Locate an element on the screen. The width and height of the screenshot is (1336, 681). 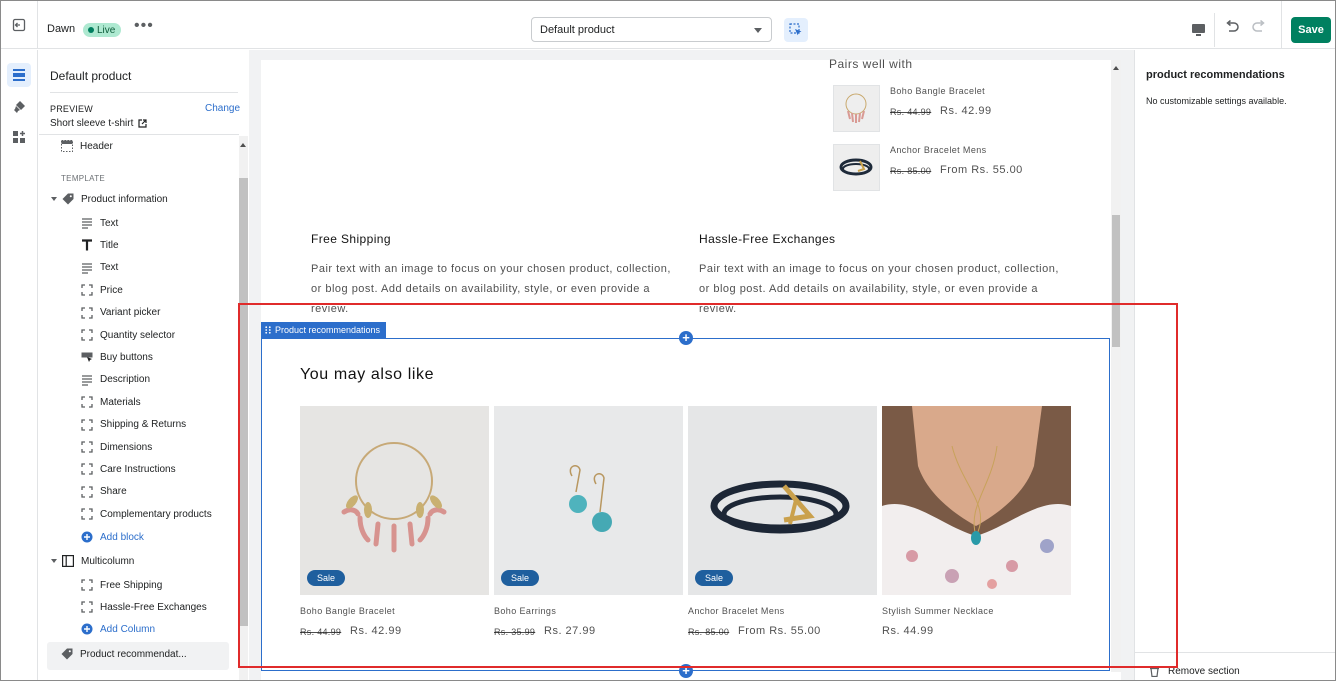
sidebar-block-item: Complementary products is located at coordinates (146, 514).